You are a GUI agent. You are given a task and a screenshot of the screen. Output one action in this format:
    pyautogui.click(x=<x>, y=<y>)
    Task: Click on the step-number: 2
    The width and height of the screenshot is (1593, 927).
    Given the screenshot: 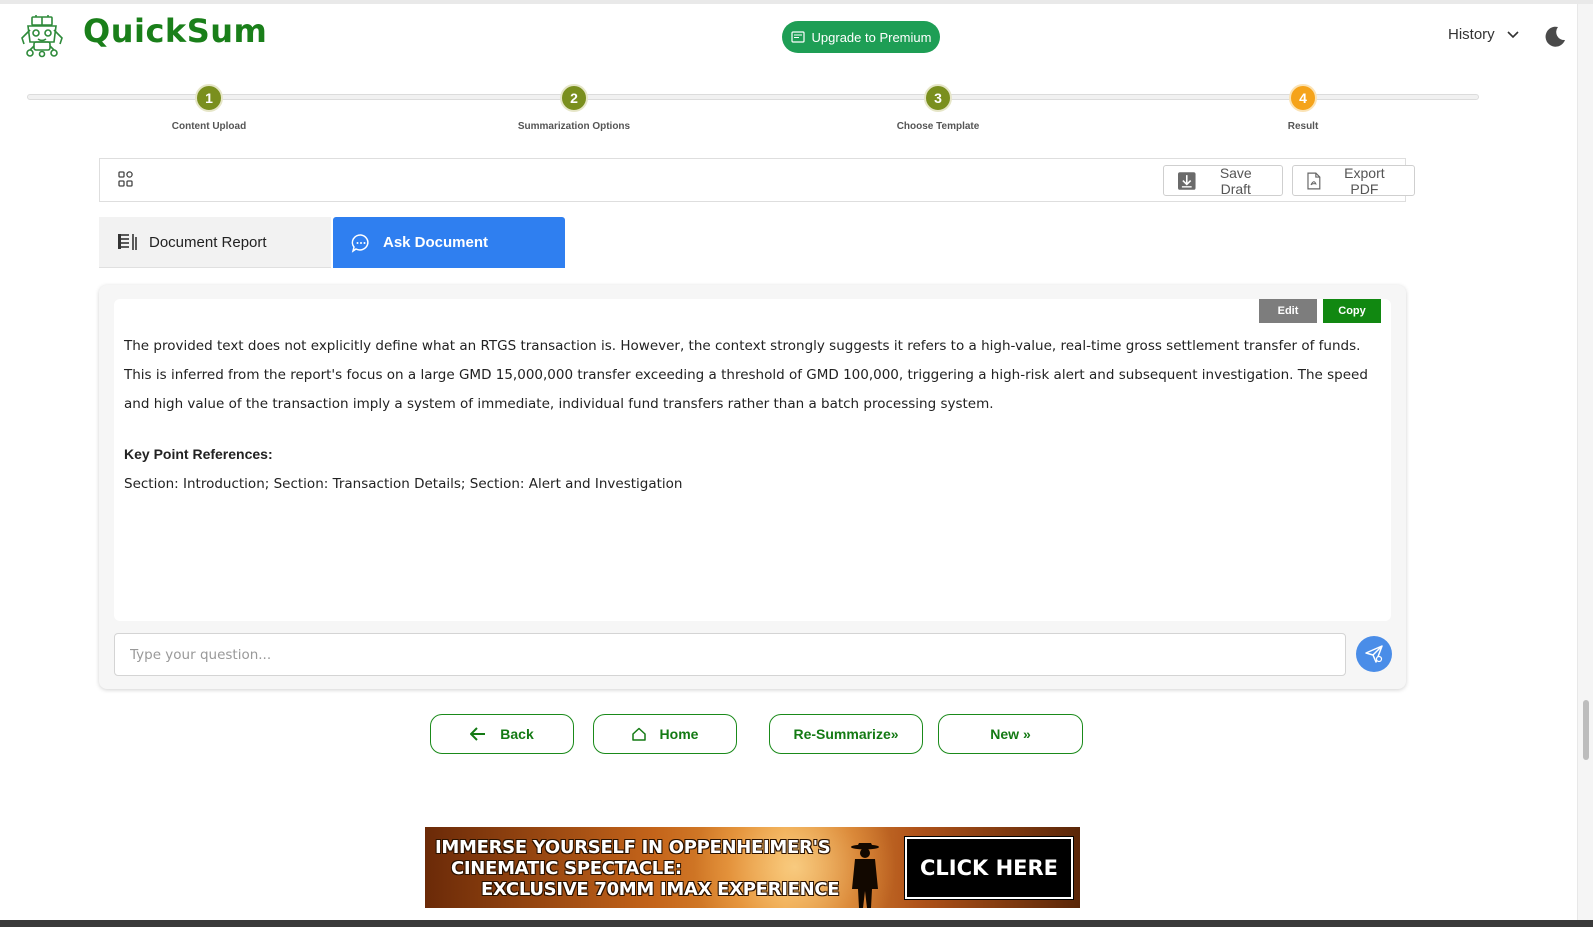 What is the action you would take?
    pyautogui.click(x=574, y=98)
    